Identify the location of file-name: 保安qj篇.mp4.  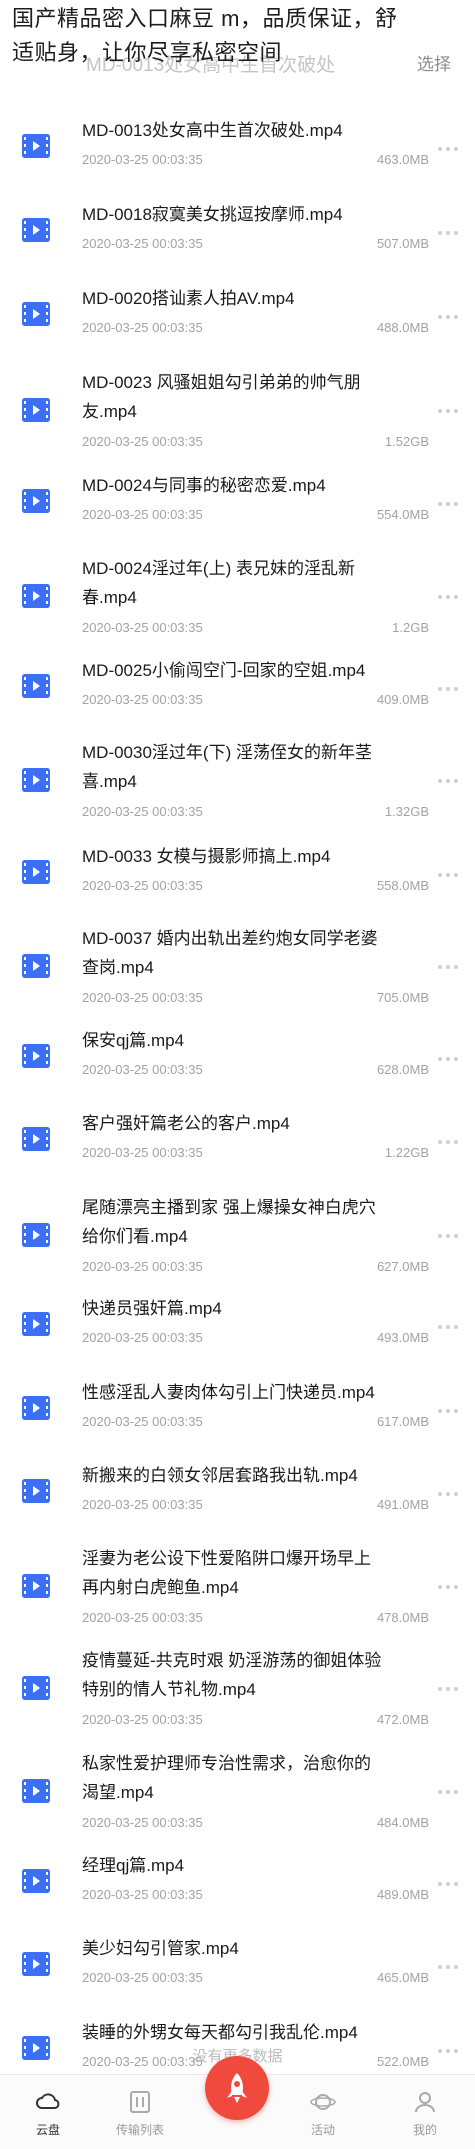
(133, 1040).